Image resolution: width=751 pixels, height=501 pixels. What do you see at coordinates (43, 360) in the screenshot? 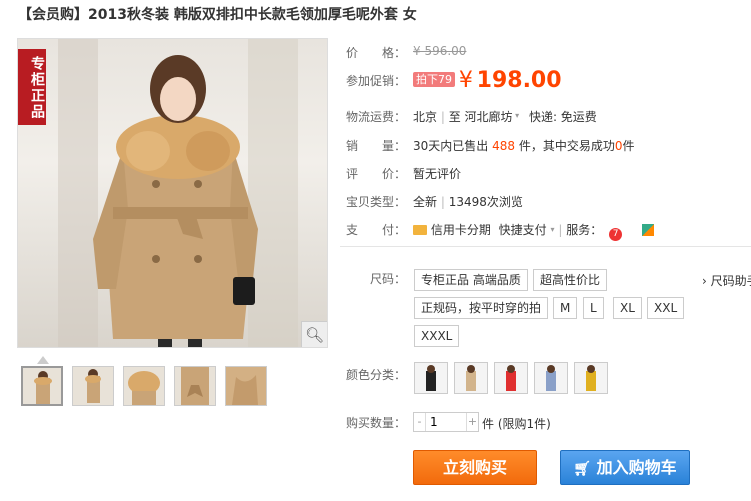
I see `thumbnail-pointer` at bounding box center [43, 360].